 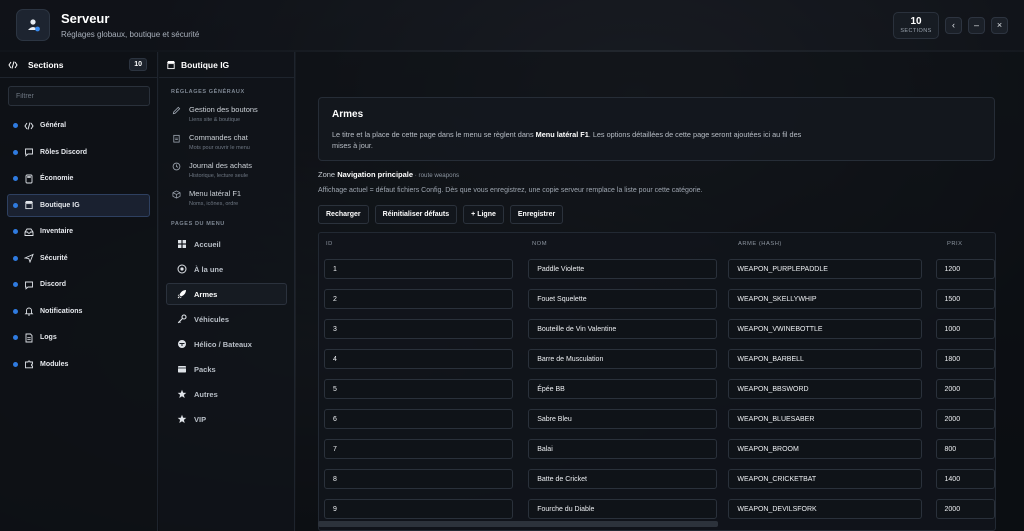 What do you see at coordinates (29, 152) in the screenshot?
I see `chat-icon` at bounding box center [29, 152].